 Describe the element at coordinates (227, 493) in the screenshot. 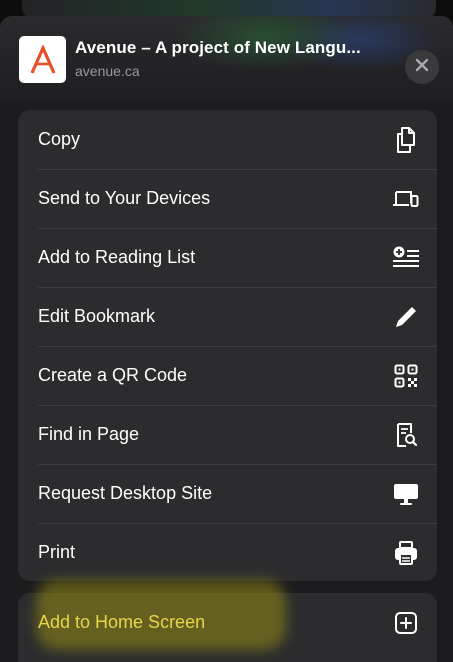

I see `menu-item-request-desktop-site: Request Desktop Site` at that location.